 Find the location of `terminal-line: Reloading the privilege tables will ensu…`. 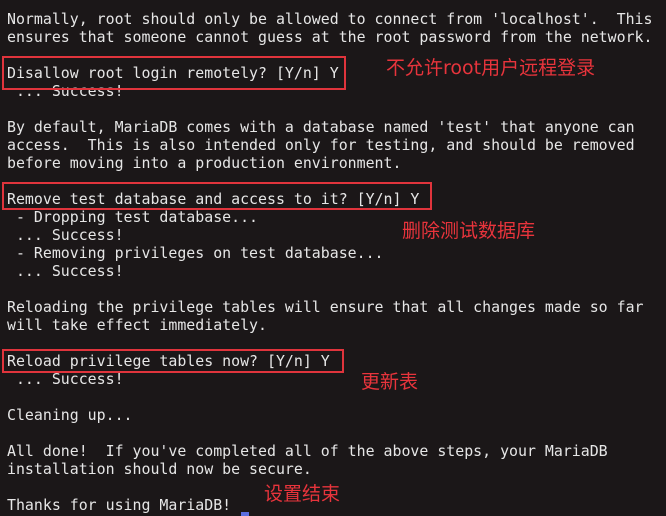

terminal-line: Reloading the privilege tables will ensu… is located at coordinates (325, 307).